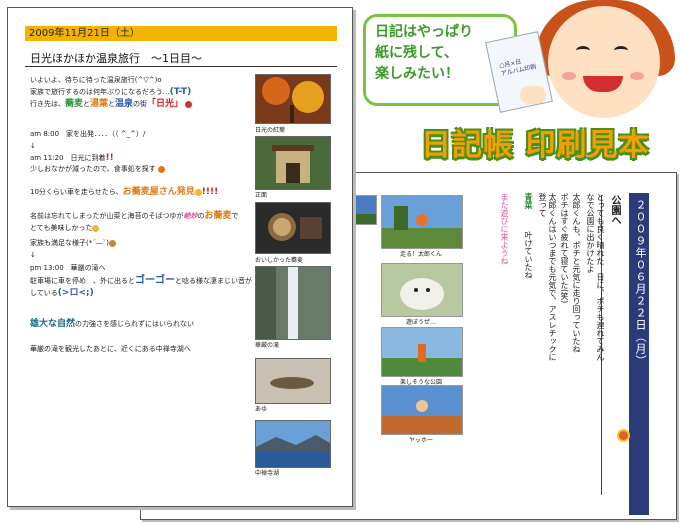  What do you see at coordinates (270, 130) in the screenshot?
I see `caption: 日光の紅葉` at bounding box center [270, 130].